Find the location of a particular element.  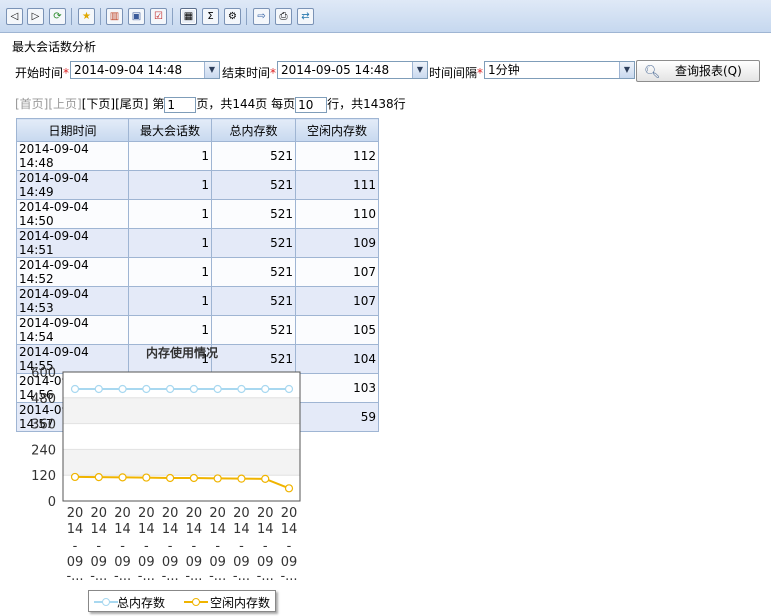

table-row: 2014-09-04 14:50 1 521 110 is located at coordinates (197, 214).